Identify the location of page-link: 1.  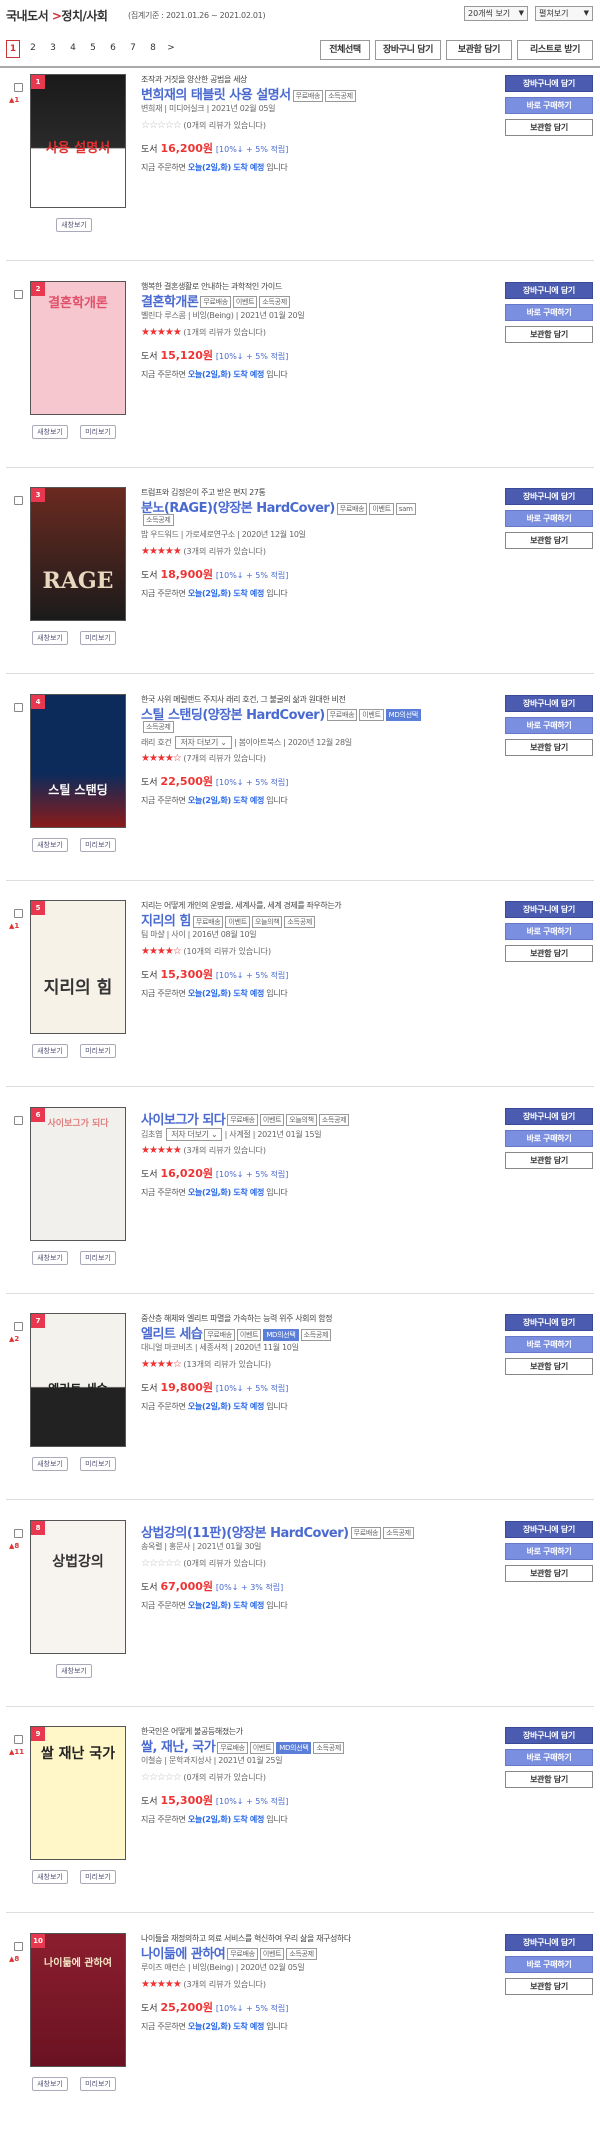
(13, 49).